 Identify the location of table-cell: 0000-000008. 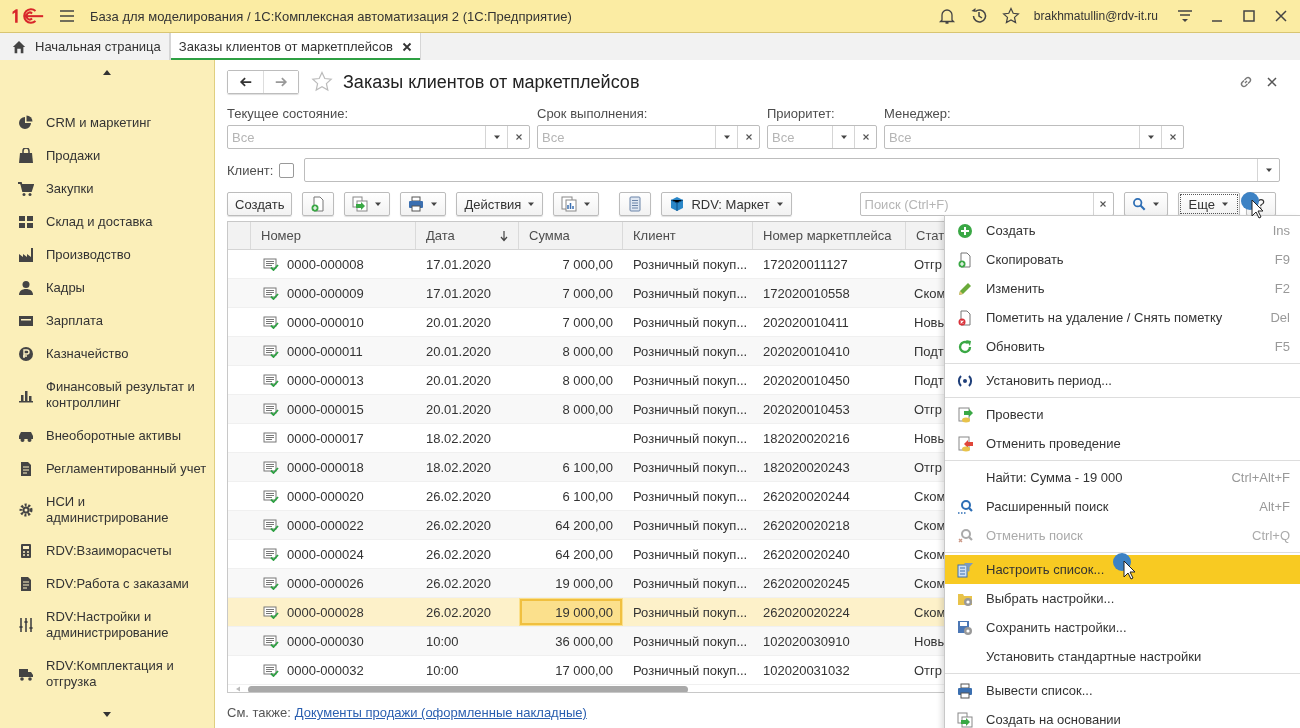
(325, 264).